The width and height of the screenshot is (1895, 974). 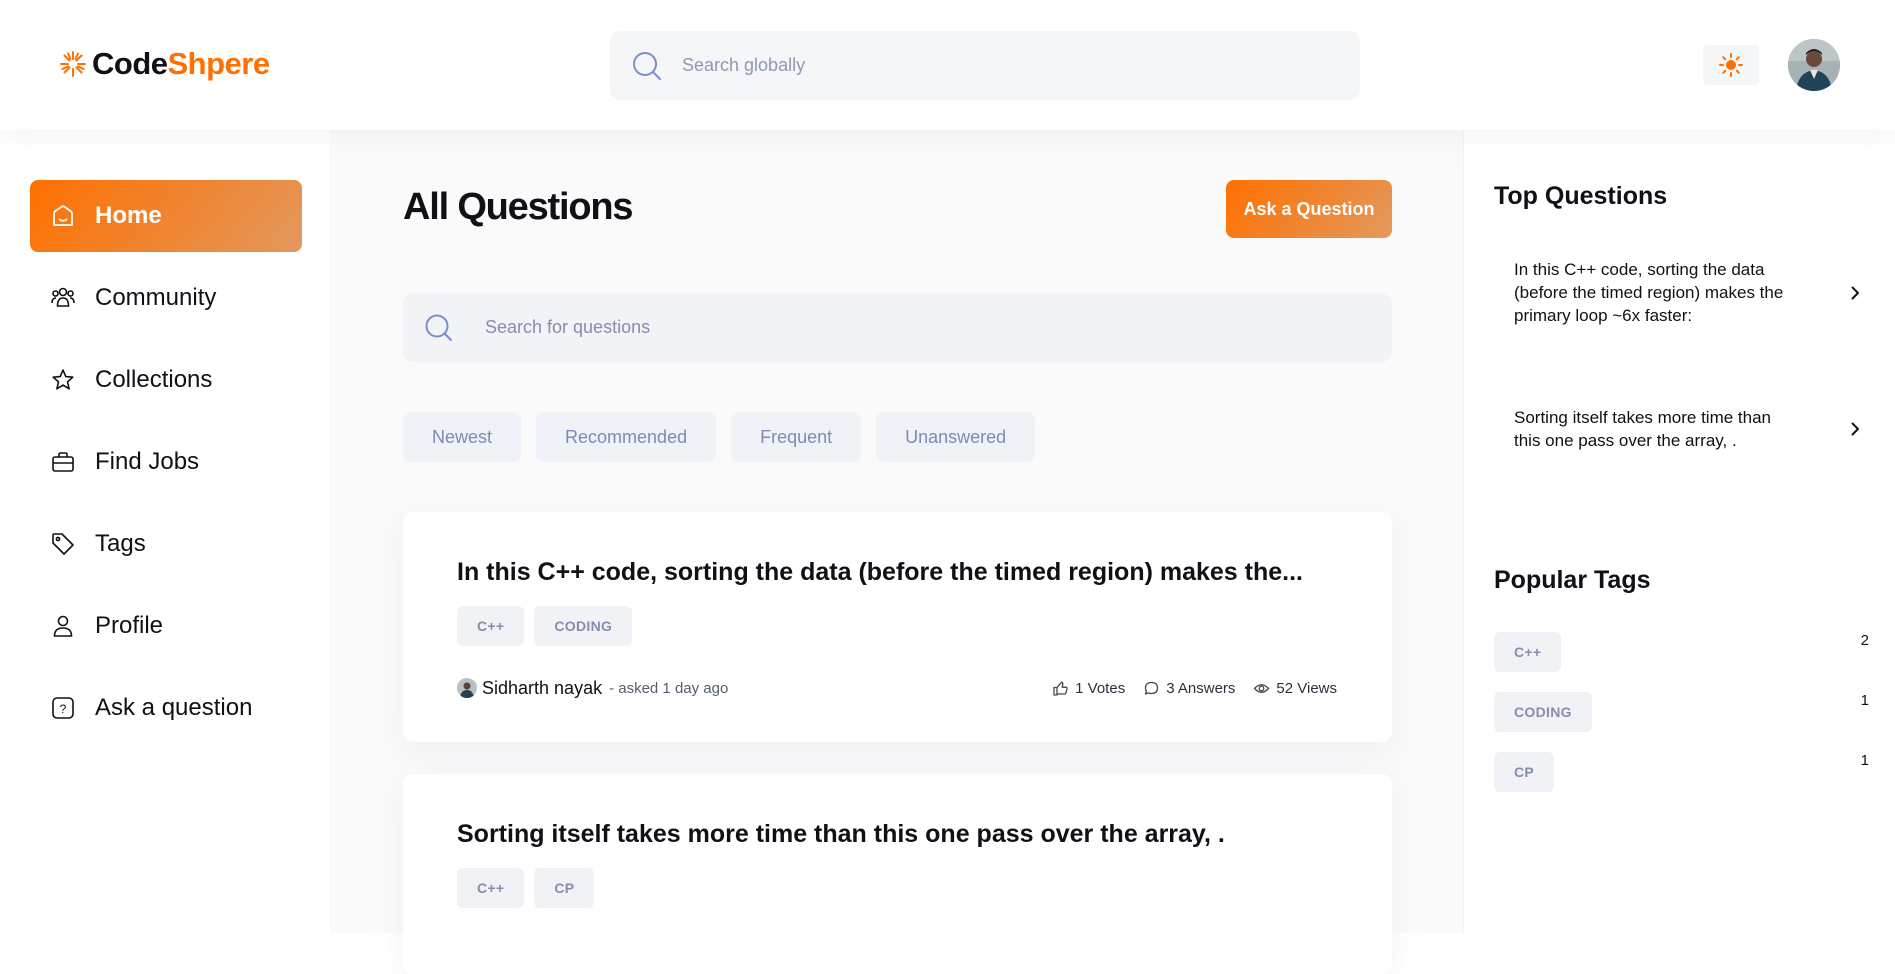 What do you see at coordinates (1306, 688) in the screenshot?
I see `views-count: 52 Views` at bounding box center [1306, 688].